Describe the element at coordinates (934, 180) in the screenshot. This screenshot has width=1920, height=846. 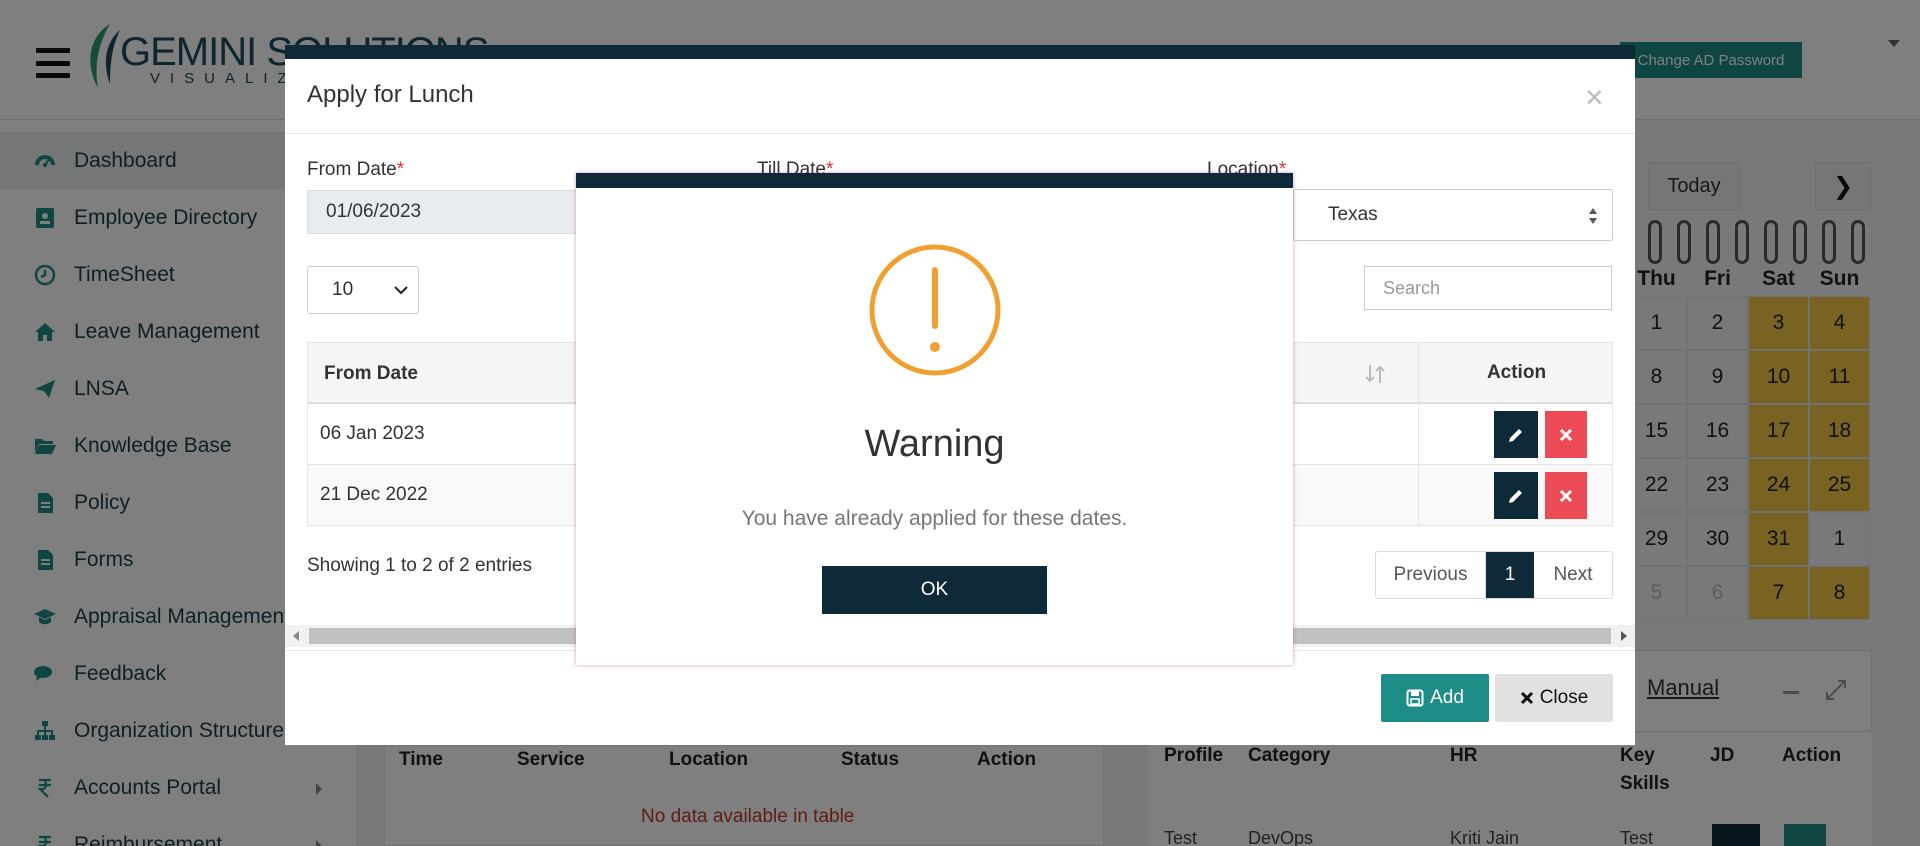
I see `dialog-header-bar` at that location.